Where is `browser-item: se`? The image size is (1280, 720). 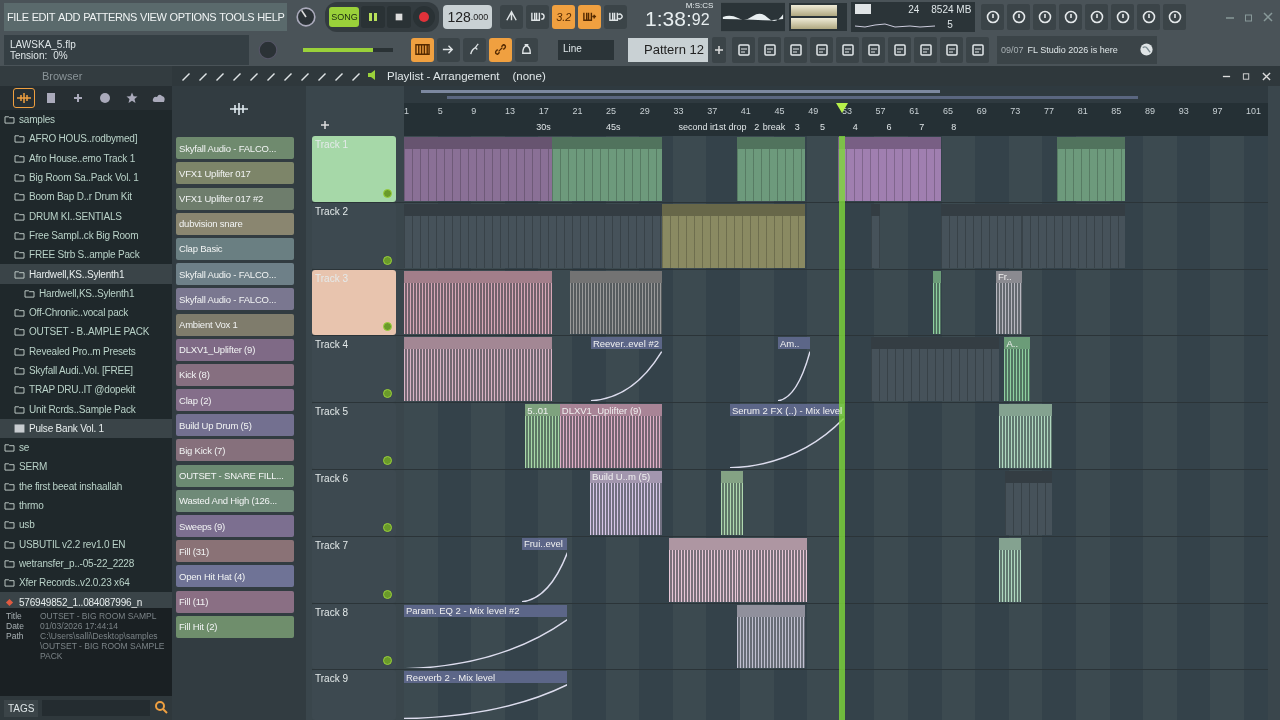 browser-item: se is located at coordinates (86, 448).